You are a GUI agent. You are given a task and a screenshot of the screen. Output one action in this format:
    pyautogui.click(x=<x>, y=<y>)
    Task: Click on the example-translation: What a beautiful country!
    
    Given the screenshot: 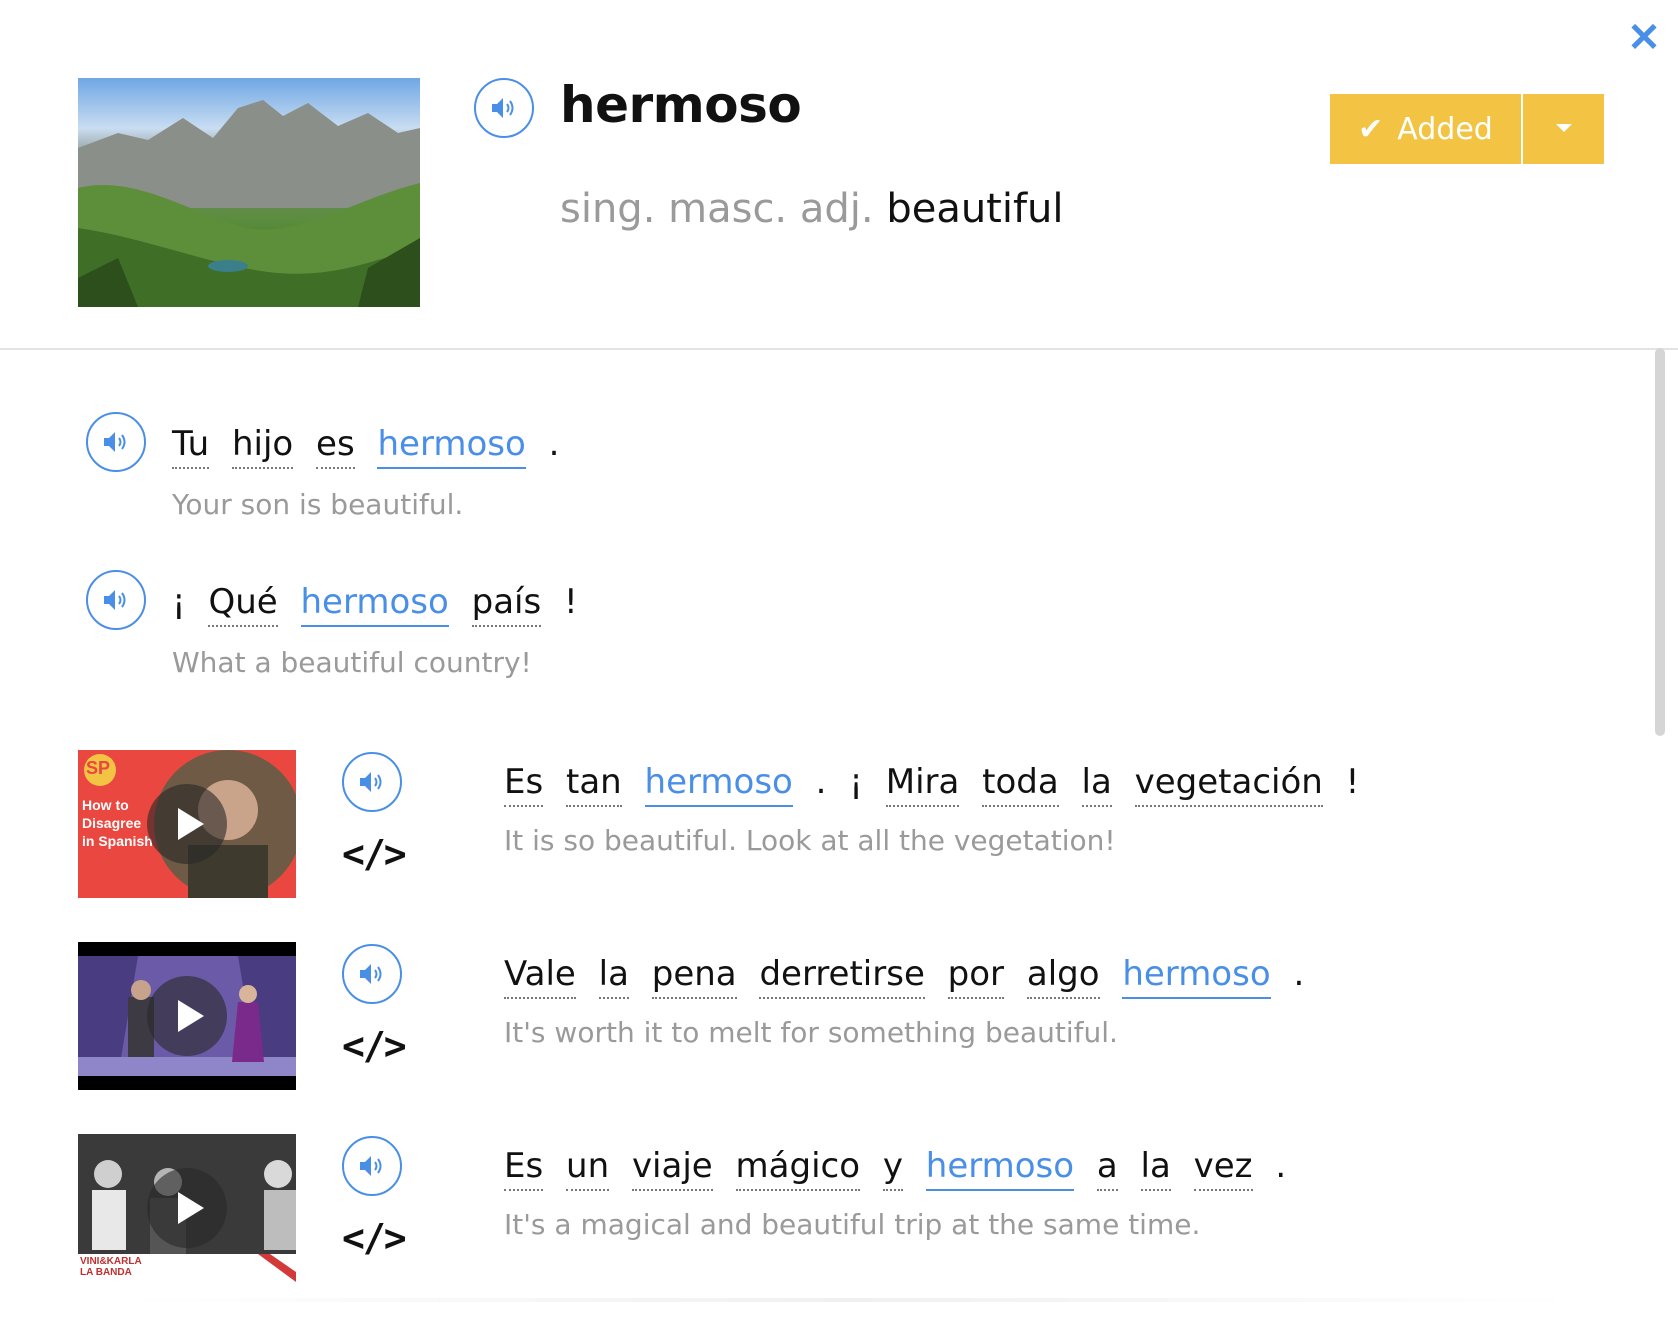 What is the action you would take?
    pyautogui.click(x=352, y=662)
    